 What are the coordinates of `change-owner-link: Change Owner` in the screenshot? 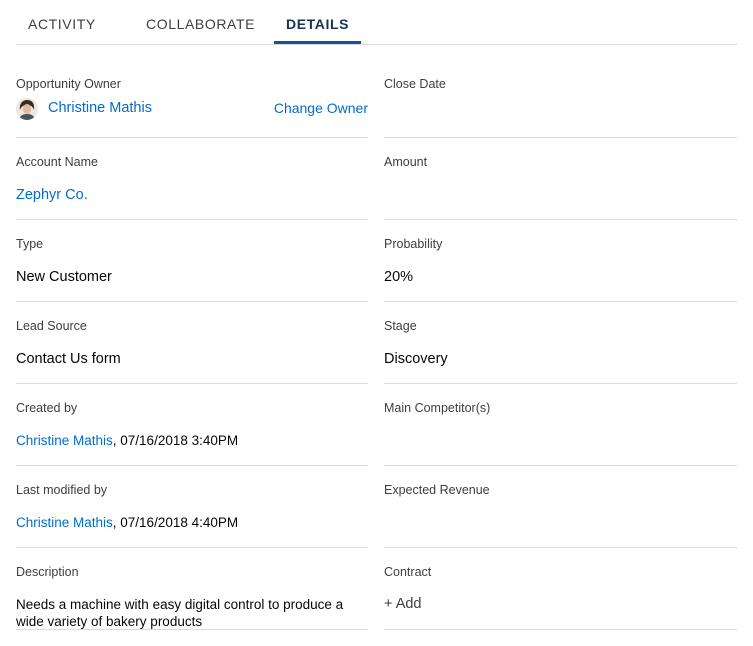 It's located at (321, 108).